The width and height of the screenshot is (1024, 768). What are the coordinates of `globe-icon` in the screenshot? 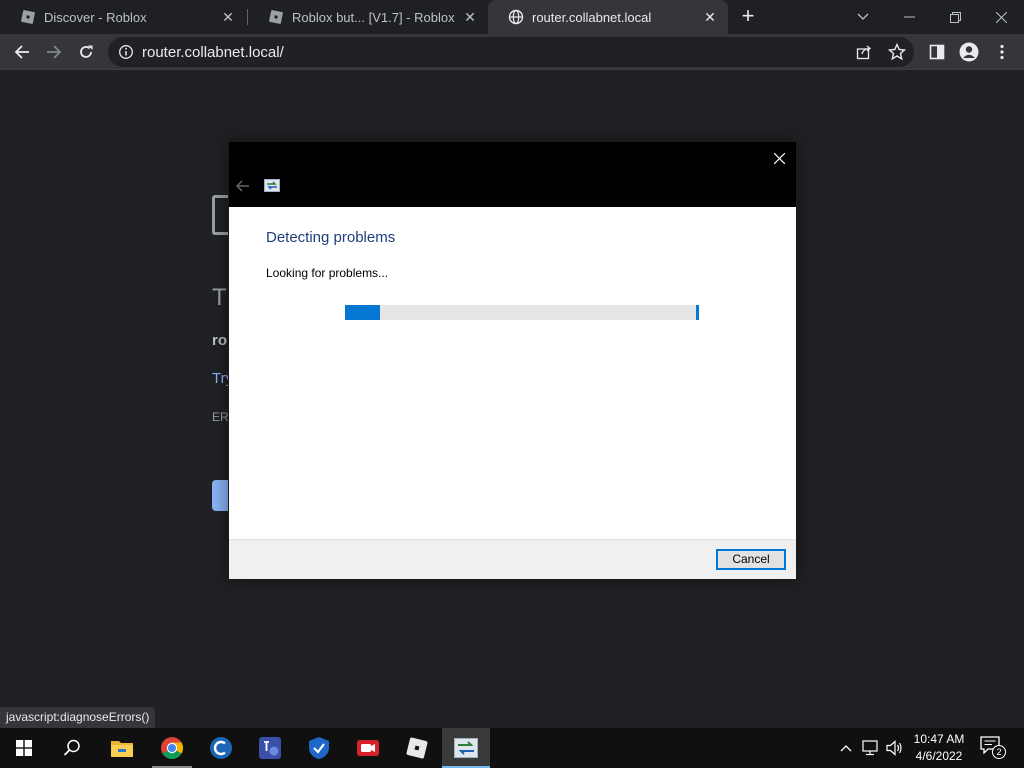 It's located at (516, 17).